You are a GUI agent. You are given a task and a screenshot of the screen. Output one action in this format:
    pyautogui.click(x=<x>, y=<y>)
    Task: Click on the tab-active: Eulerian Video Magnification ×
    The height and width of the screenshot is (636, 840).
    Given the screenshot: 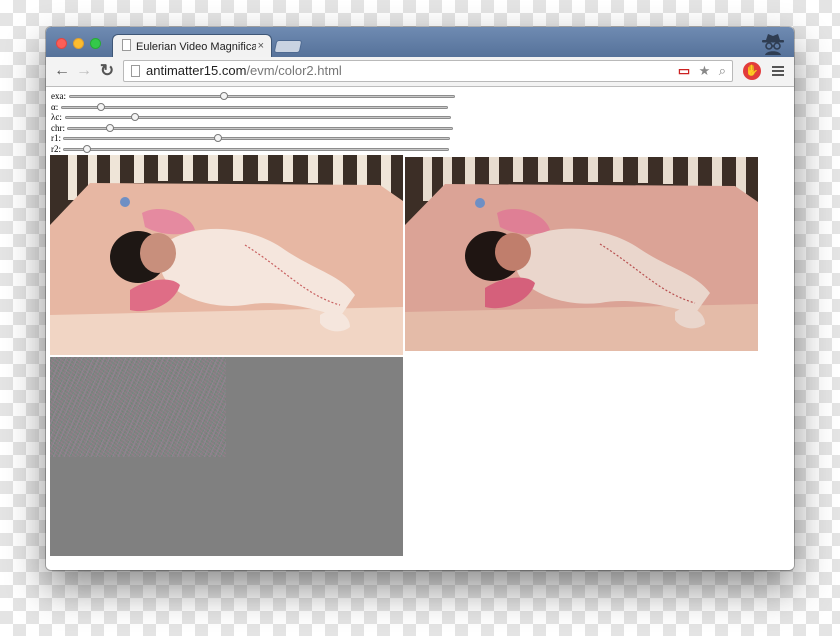 What is the action you would take?
    pyautogui.click(x=192, y=46)
    